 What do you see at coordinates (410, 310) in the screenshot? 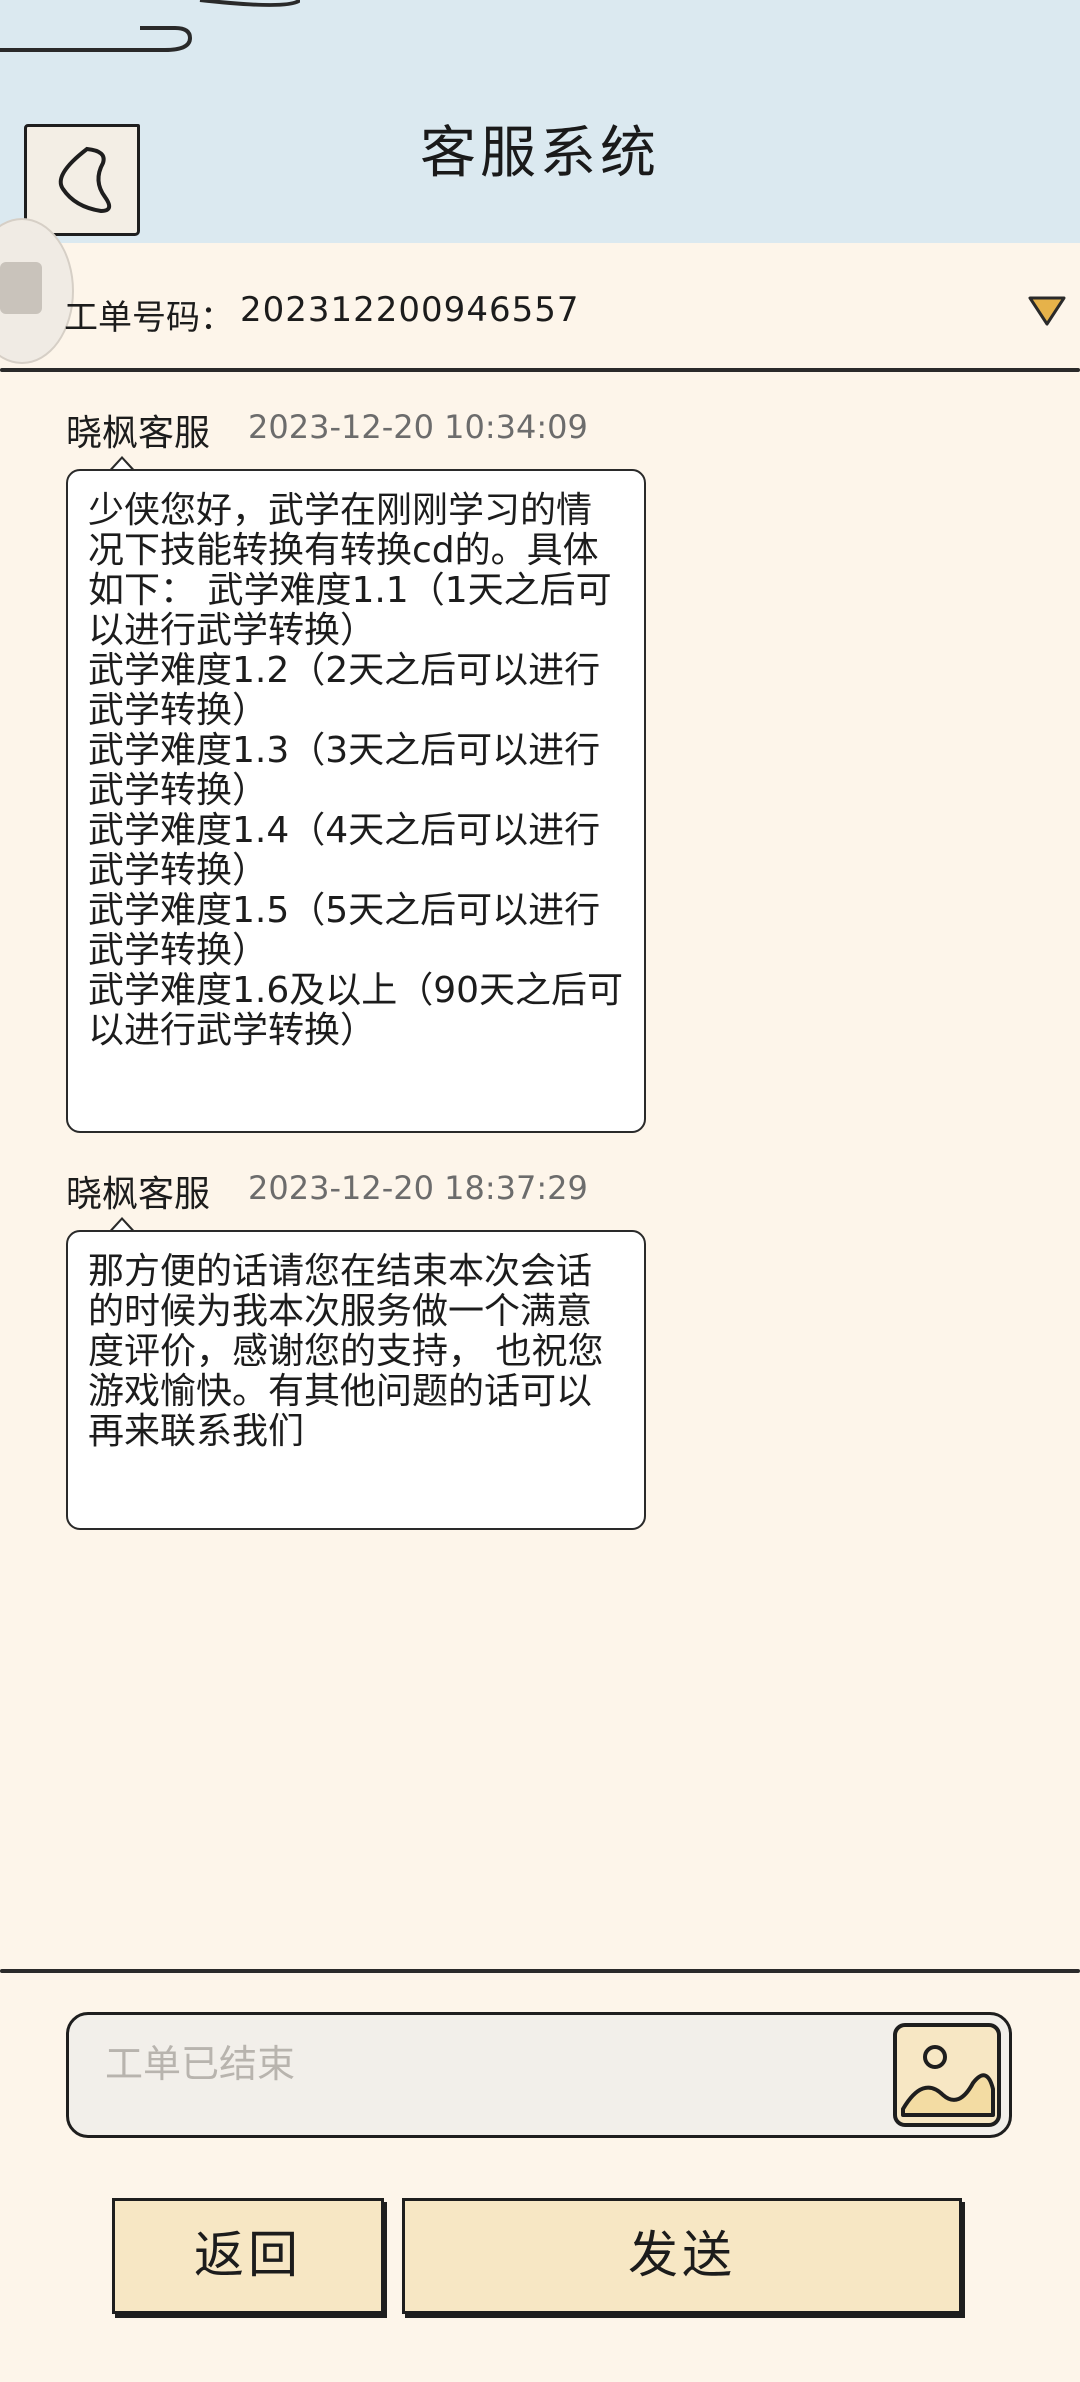
I see `ticket-number: 202312200946557` at bounding box center [410, 310].